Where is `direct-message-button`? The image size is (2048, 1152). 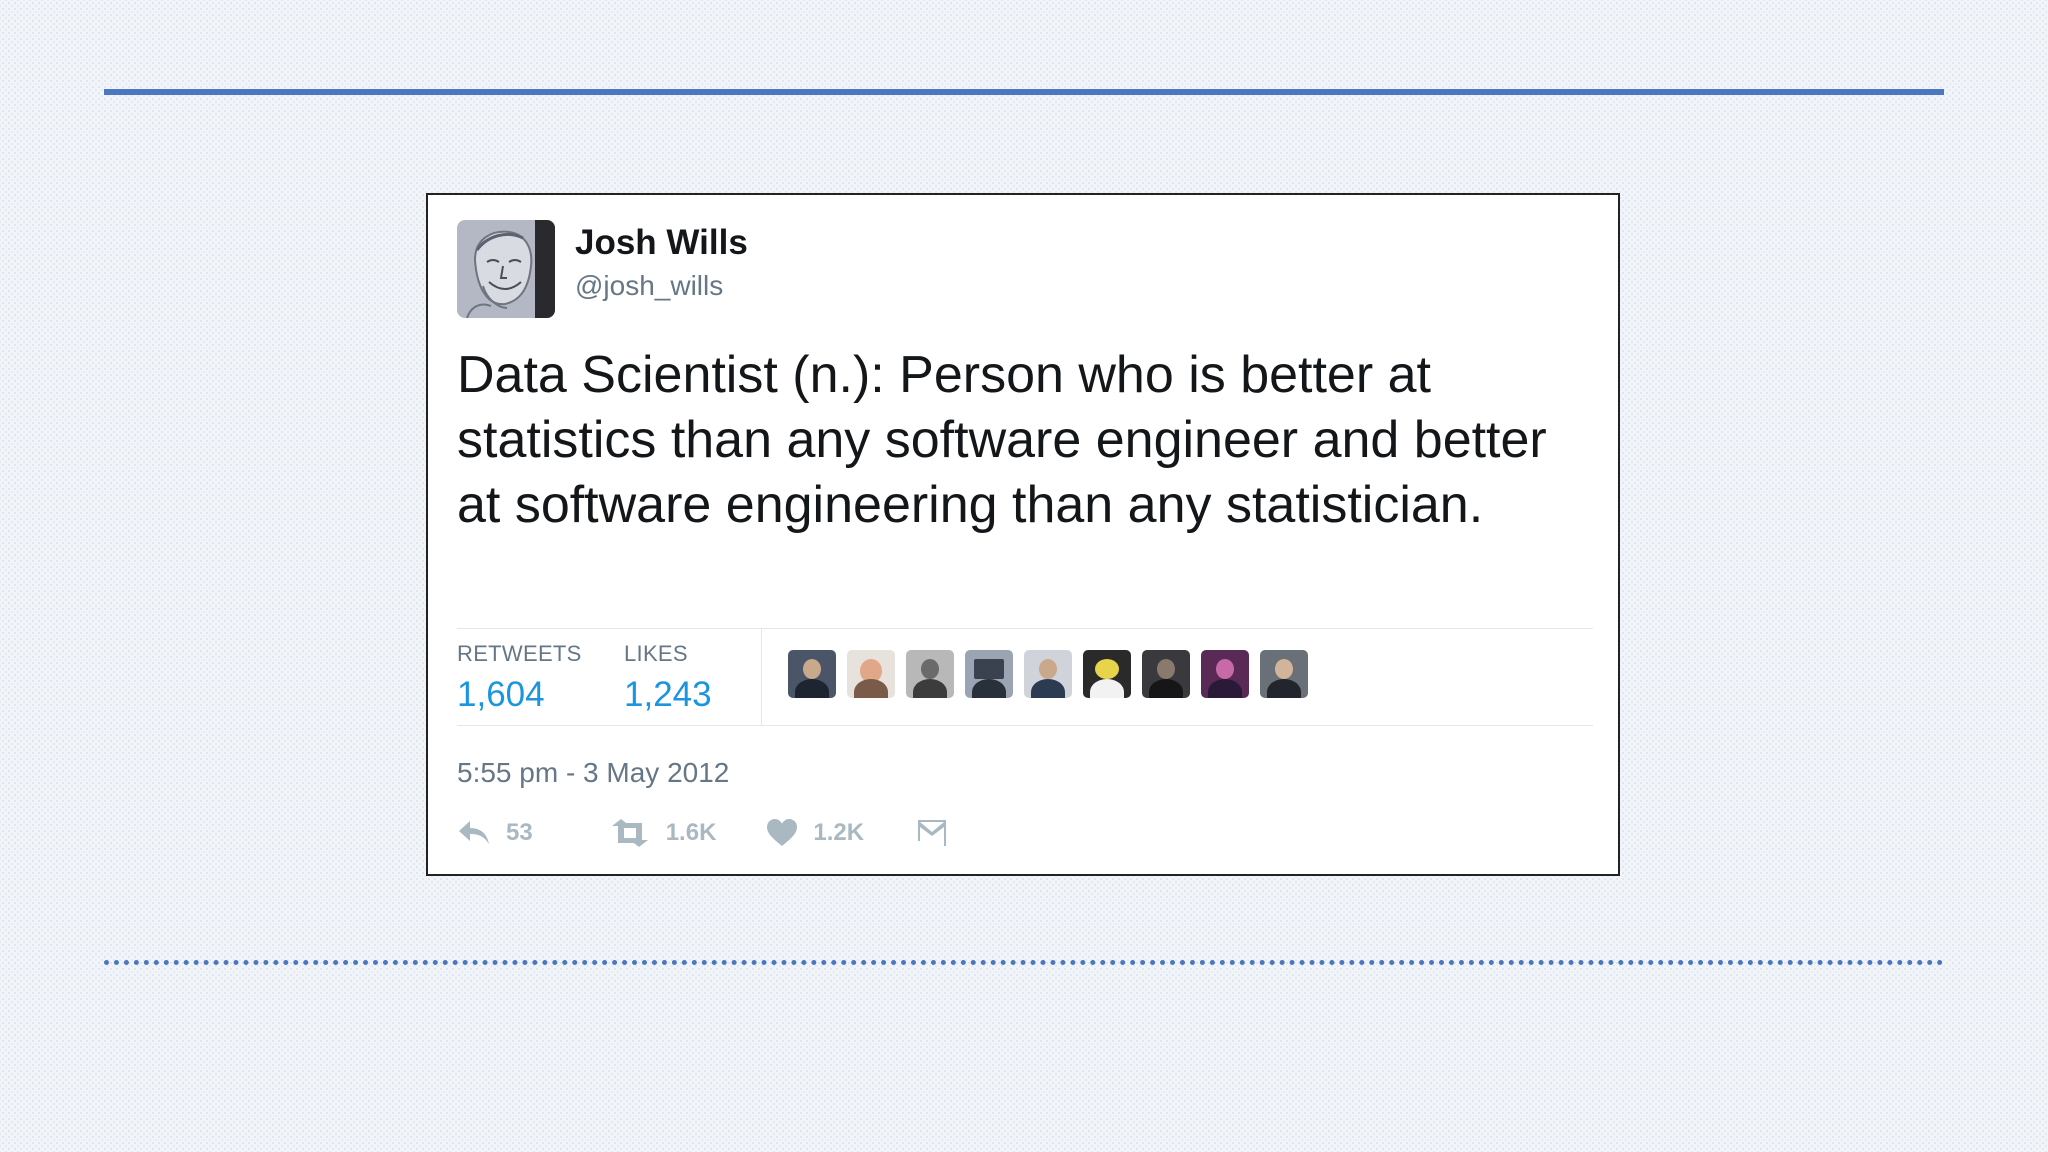
direct-message-button is located at coordinates (932, 833).